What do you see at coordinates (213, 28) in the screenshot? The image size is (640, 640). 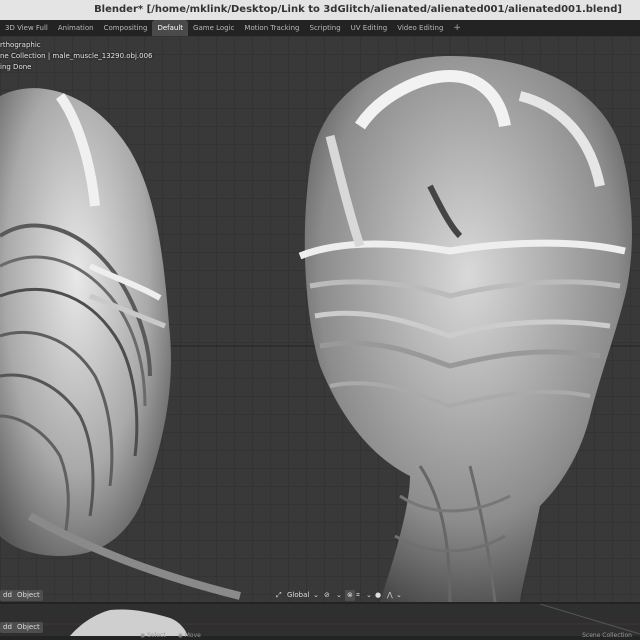 I see `tab-game-logic: Game Logic` at bounding box center [213, 28].